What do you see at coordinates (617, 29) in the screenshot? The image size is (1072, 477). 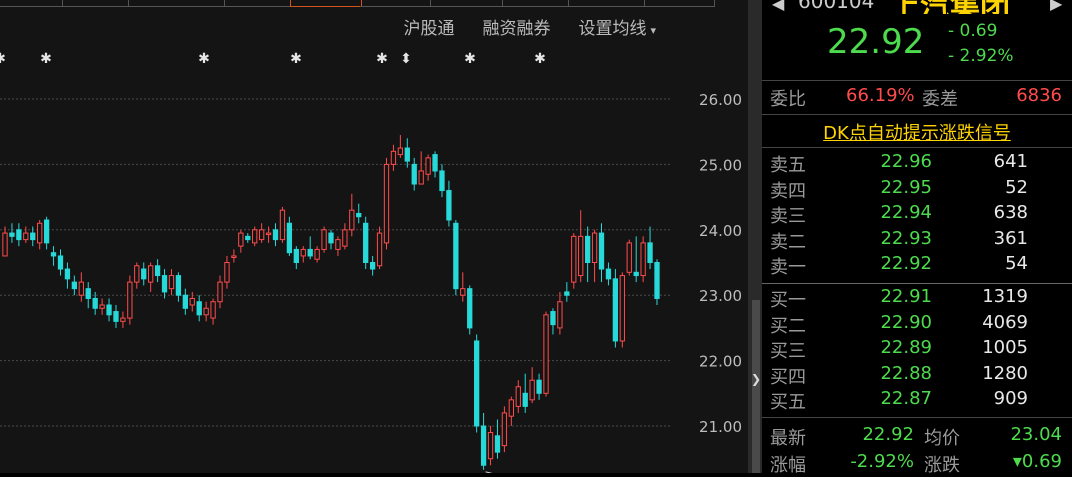 I see `set-ma-dropdown: 设置均线 ▾` at bounding box center [617, 29].